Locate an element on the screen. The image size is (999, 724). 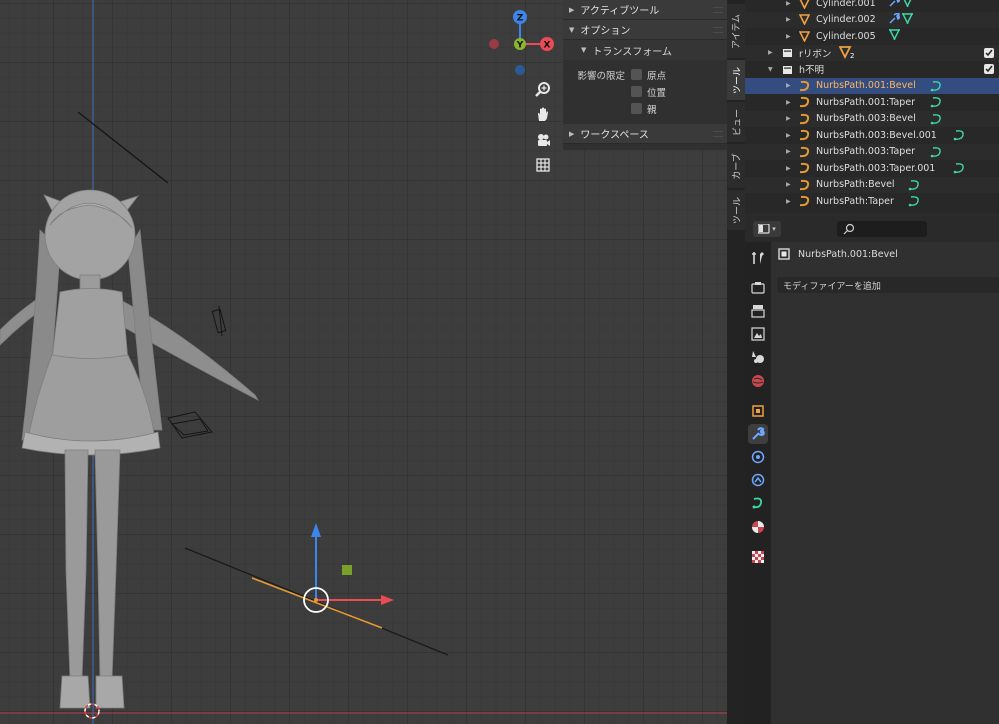
outliner-item-label: Cylinder.005 is located at coordinates (846, 36).